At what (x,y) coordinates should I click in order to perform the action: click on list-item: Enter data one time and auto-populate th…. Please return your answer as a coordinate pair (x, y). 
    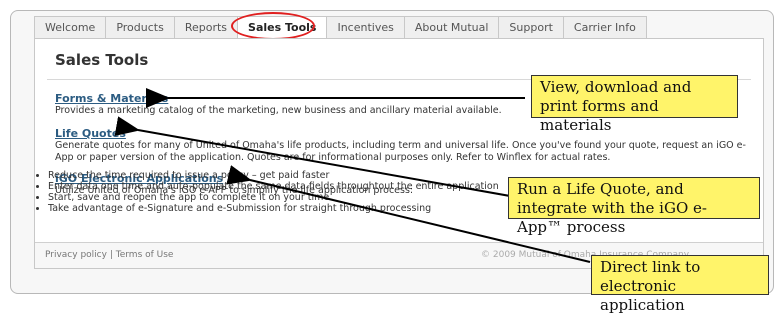
    Looking at the image, I should click on (273, 186).